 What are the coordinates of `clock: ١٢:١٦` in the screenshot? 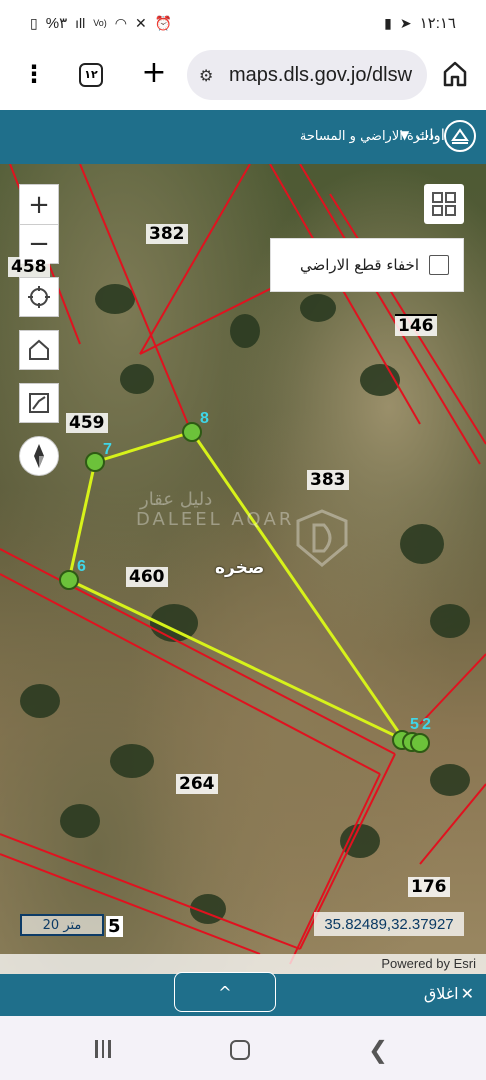 It's located at (437, 23).